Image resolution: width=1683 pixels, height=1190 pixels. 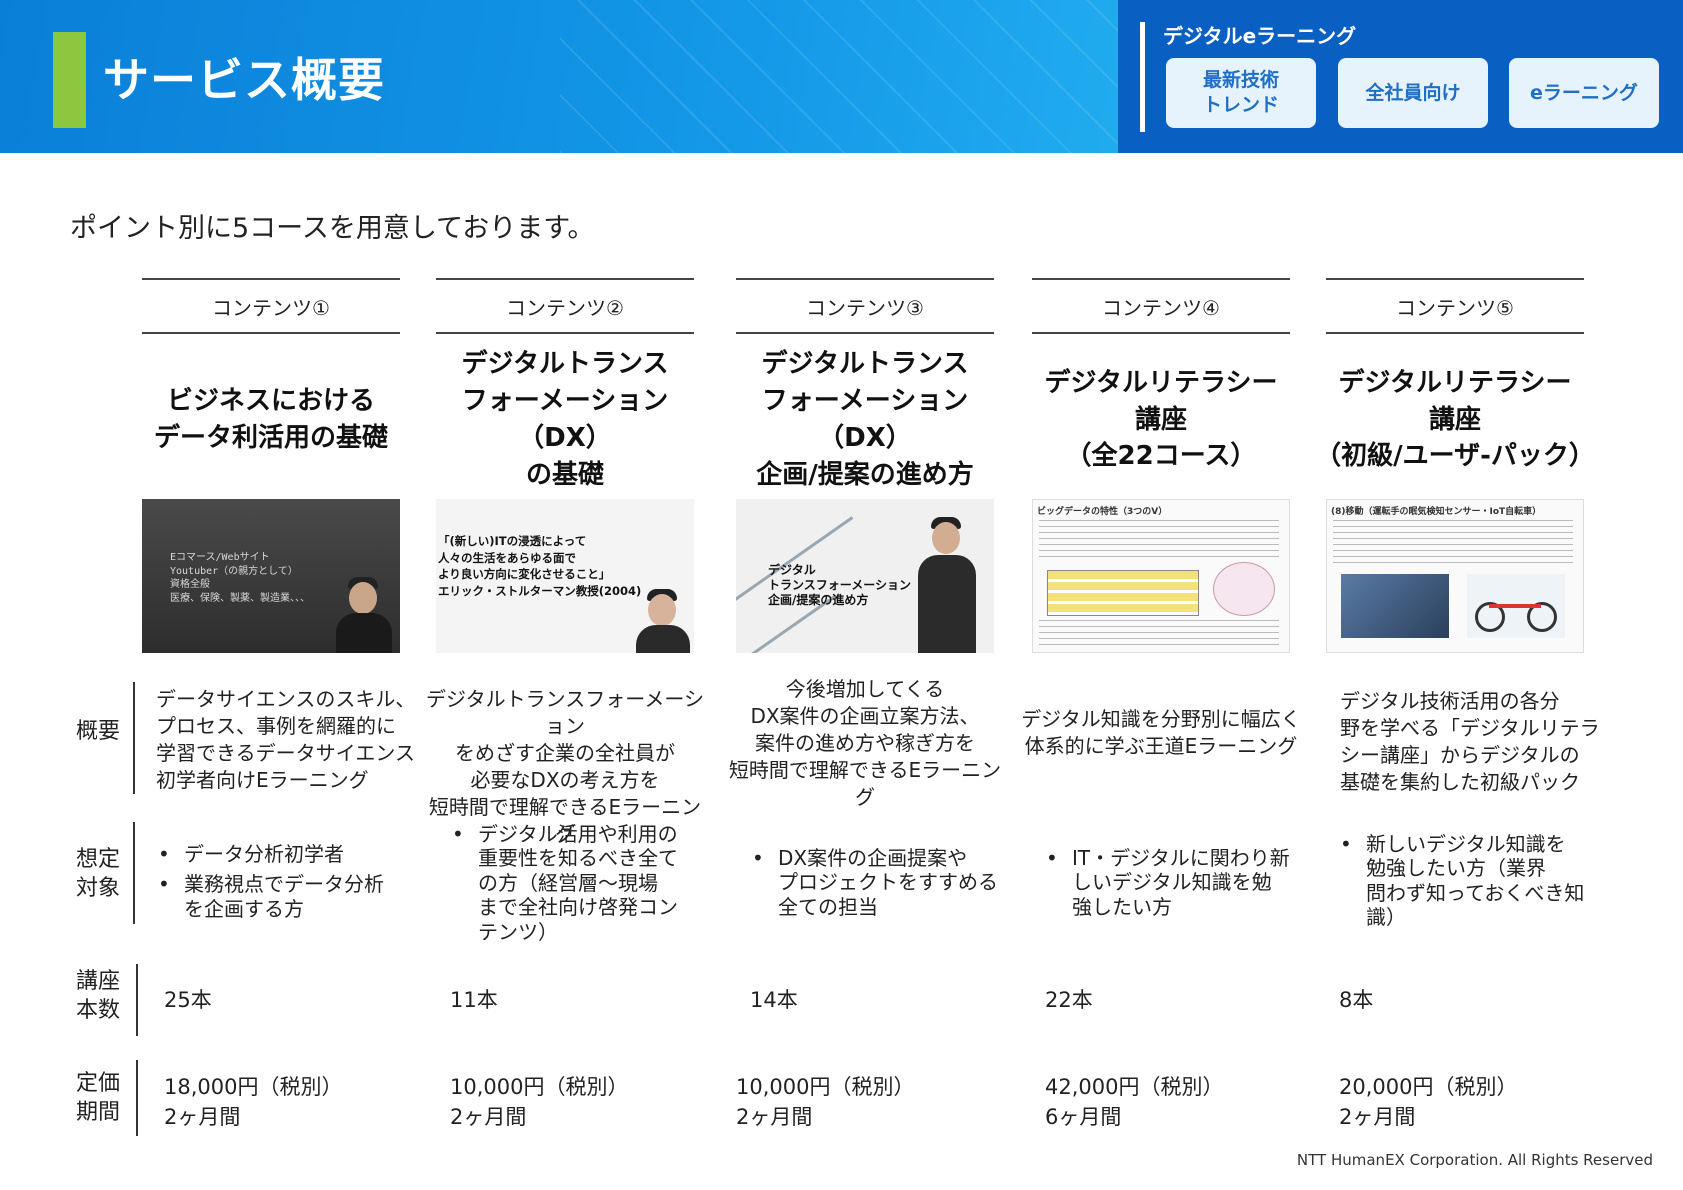 I want to click on tag-latest-tech-trend: 最新技術 トレンド, so click(x=1241, y=93).